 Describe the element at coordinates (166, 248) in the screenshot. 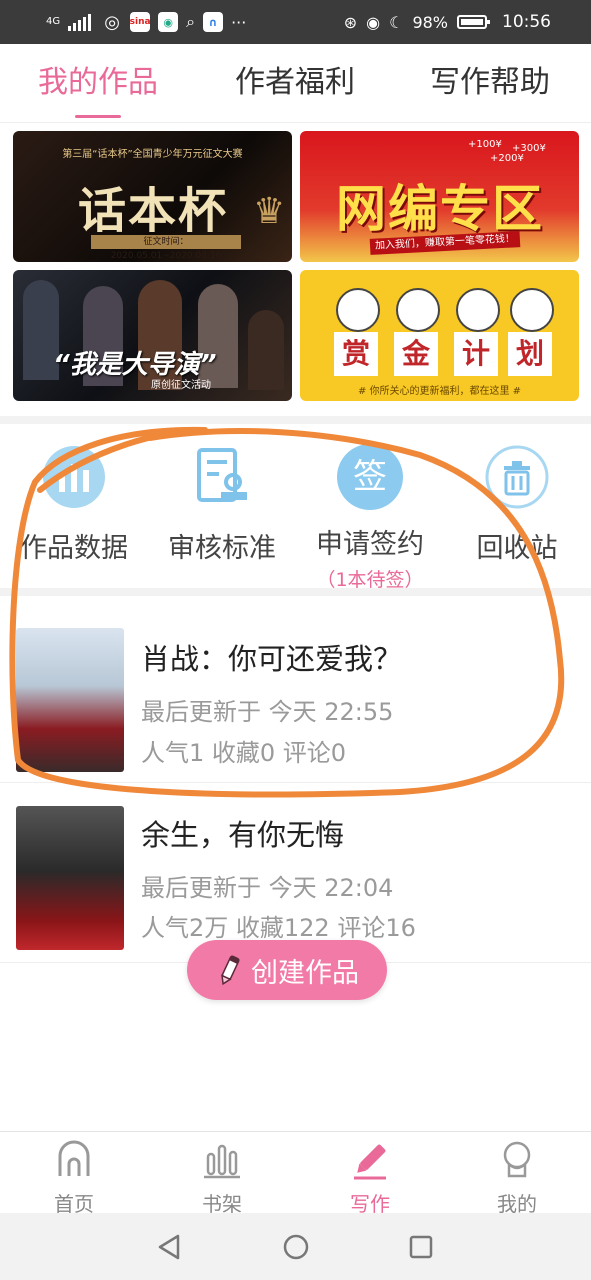

I see `banner-date: 征文时间：2020.05.01~2020.08.10` at that location.